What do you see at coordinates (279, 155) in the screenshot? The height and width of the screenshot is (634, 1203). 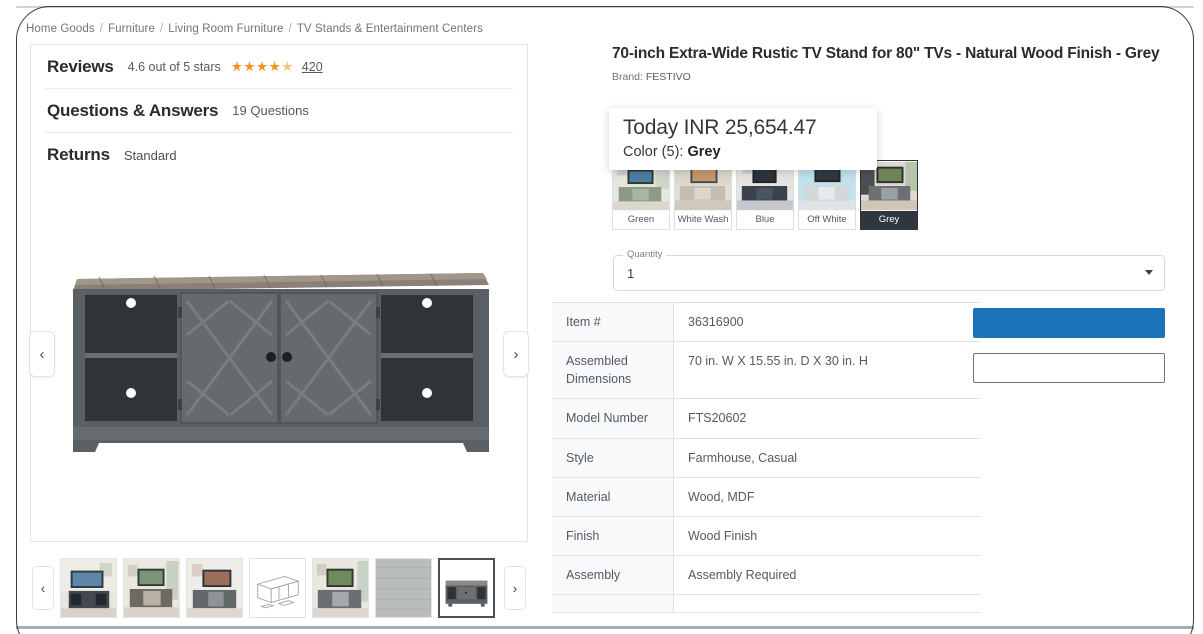 I see `returns-row: Returns Standard` at bounding box center [279, 155].